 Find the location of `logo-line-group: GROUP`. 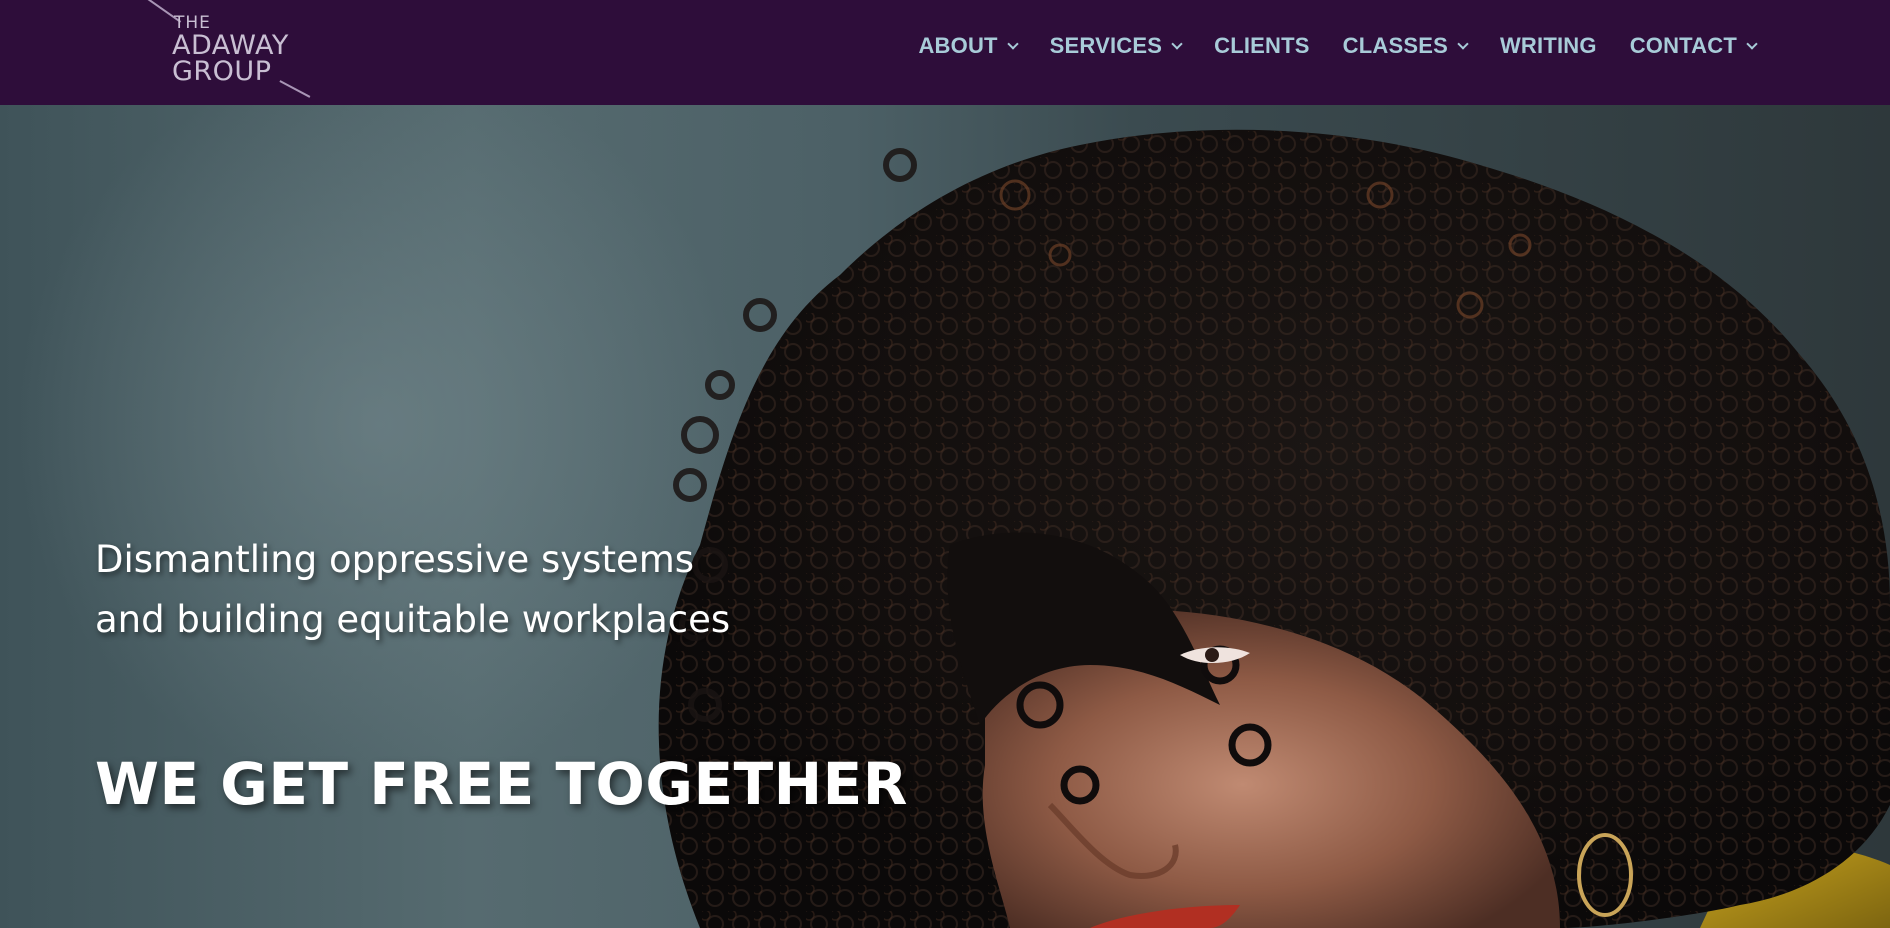

logo-line-group: GROUP is located at coordinates (222, 71).